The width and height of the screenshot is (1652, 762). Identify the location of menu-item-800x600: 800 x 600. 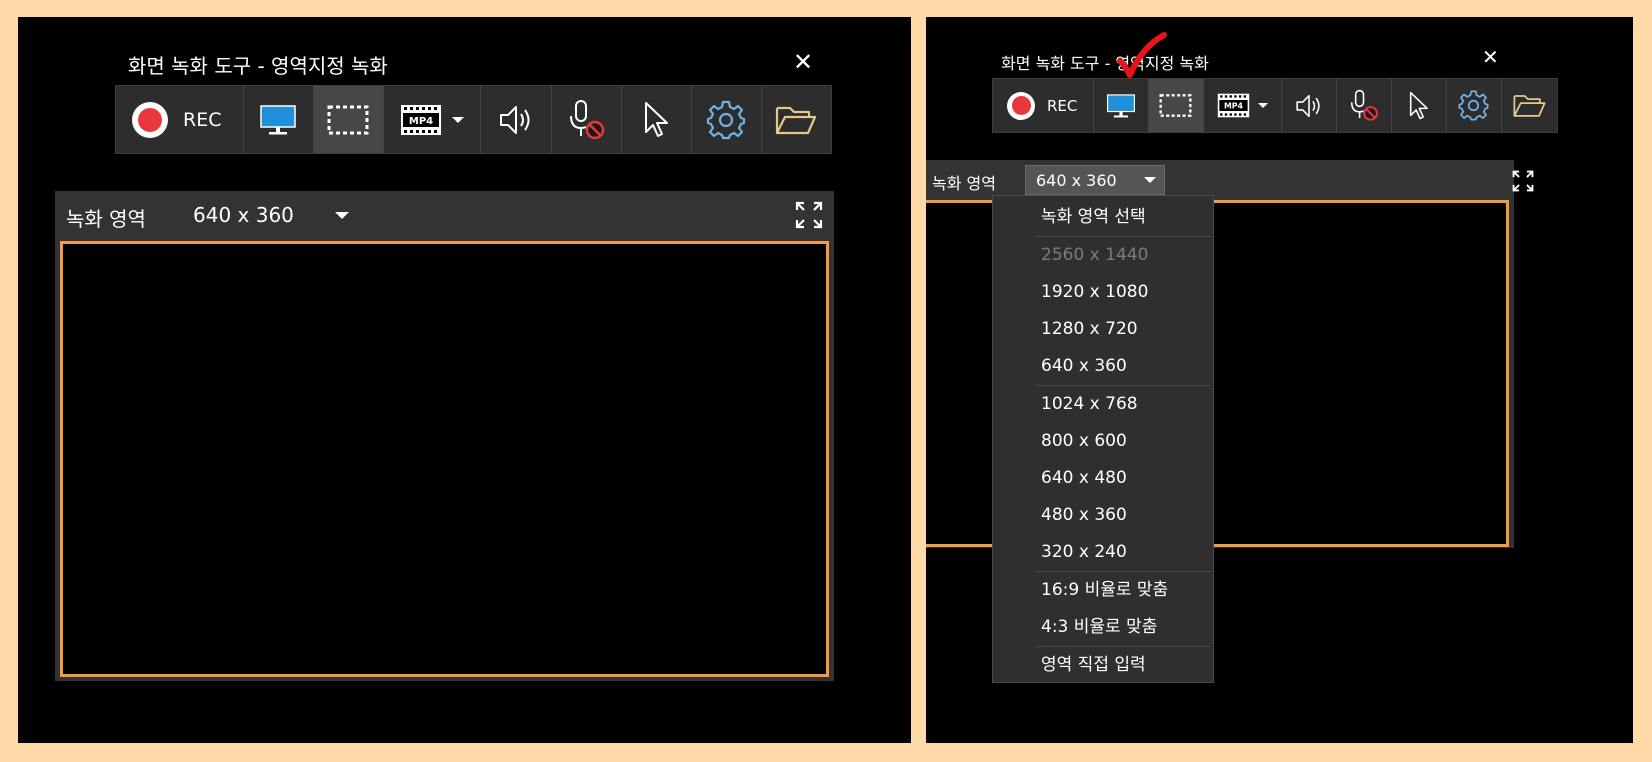
(1103, 441).